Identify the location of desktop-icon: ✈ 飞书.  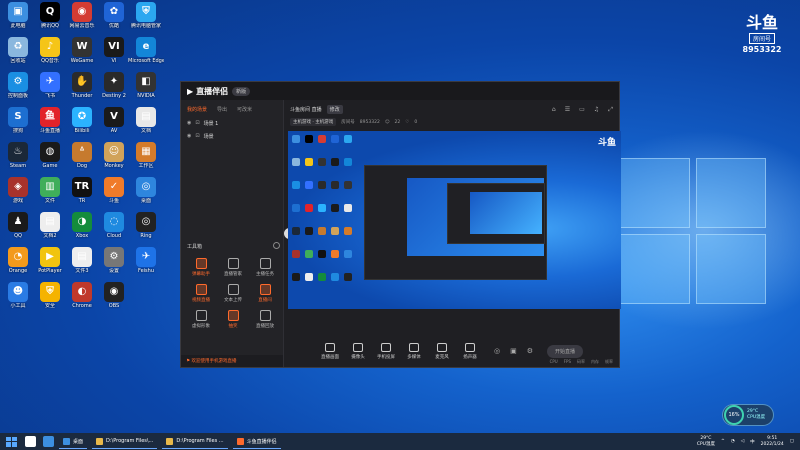
(50, 85).